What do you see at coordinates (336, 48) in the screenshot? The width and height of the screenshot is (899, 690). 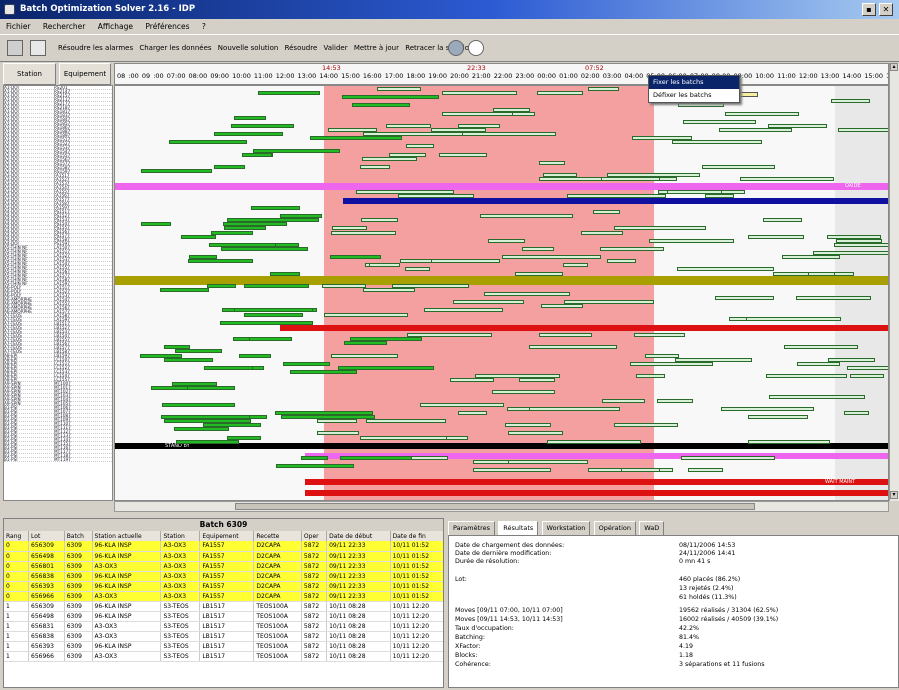 I see `validate-button: Valider` at bounding box center [336, 48].